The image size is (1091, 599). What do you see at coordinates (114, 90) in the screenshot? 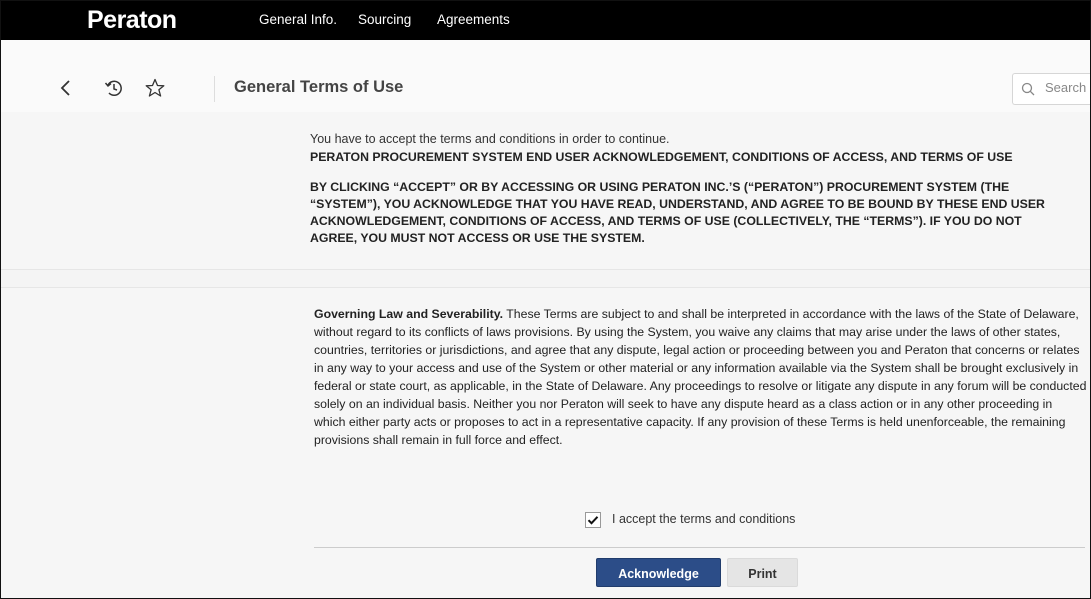
I see `history-icon` at bounding box center [114, 90].